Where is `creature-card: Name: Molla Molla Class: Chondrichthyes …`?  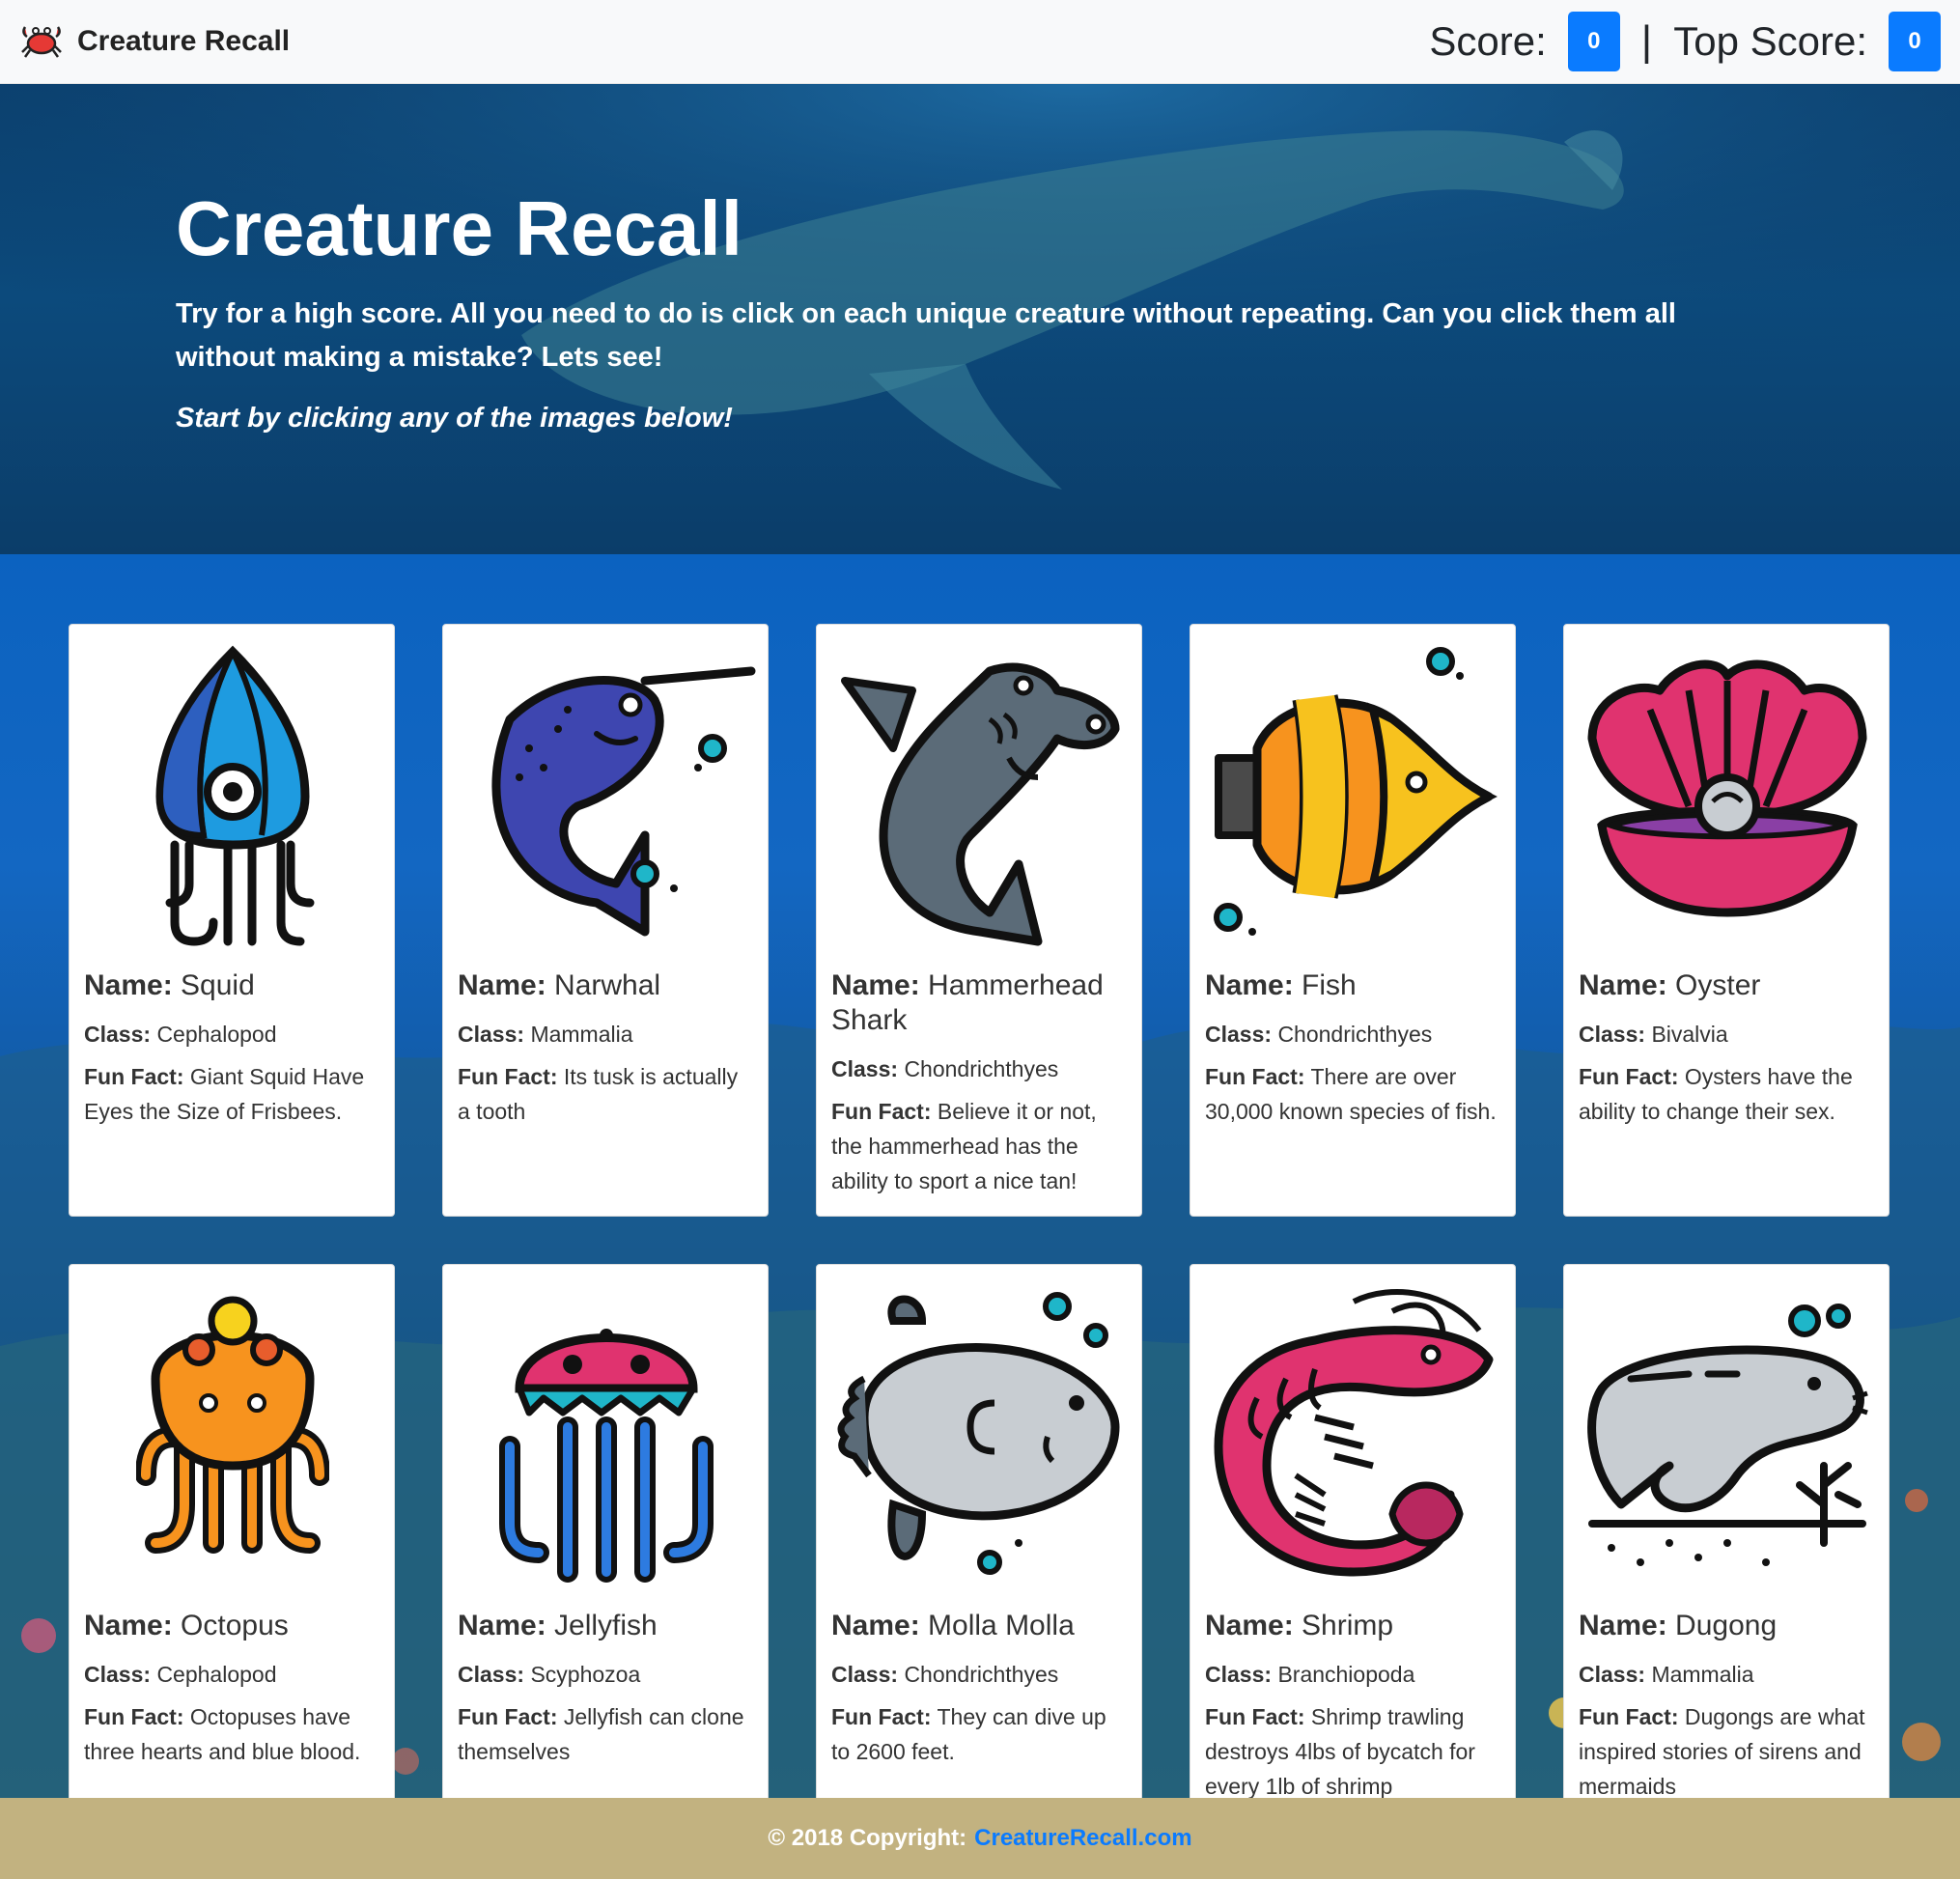 creature-card: Name: Molla Molla Class: Chondrichthyes … is located at coordinates (979, 1531).